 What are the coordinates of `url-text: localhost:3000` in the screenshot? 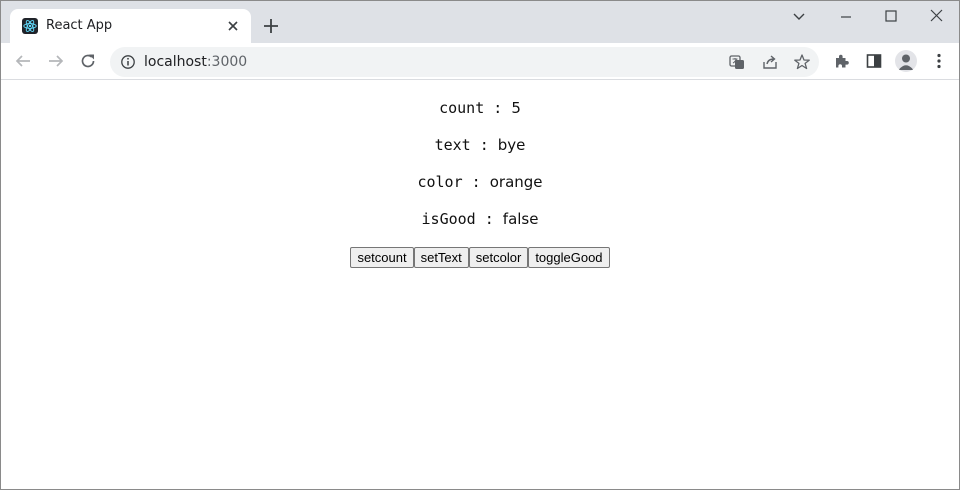 It's located at (195, 62).